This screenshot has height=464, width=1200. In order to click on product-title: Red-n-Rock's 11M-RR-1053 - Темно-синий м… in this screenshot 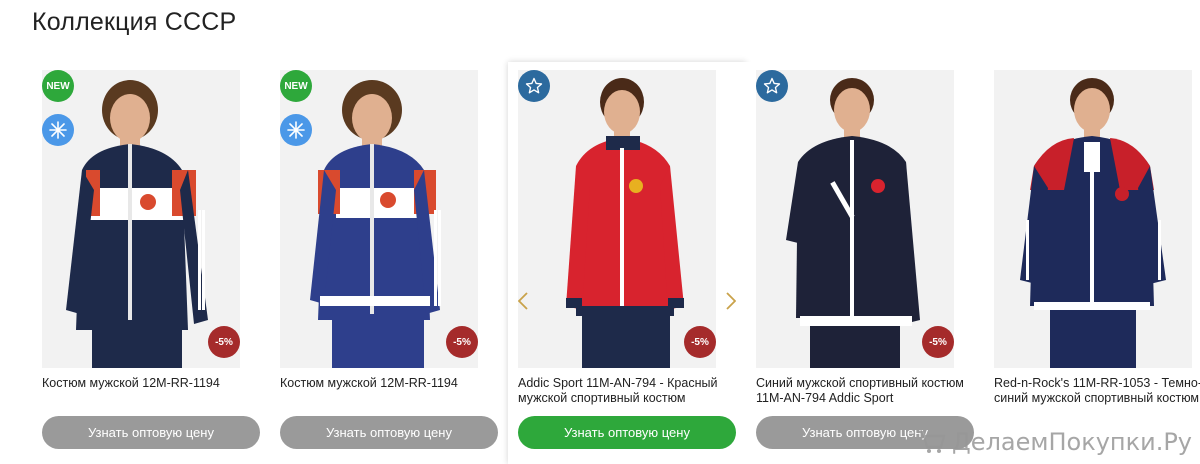, I will do `click(1097, 391)`.